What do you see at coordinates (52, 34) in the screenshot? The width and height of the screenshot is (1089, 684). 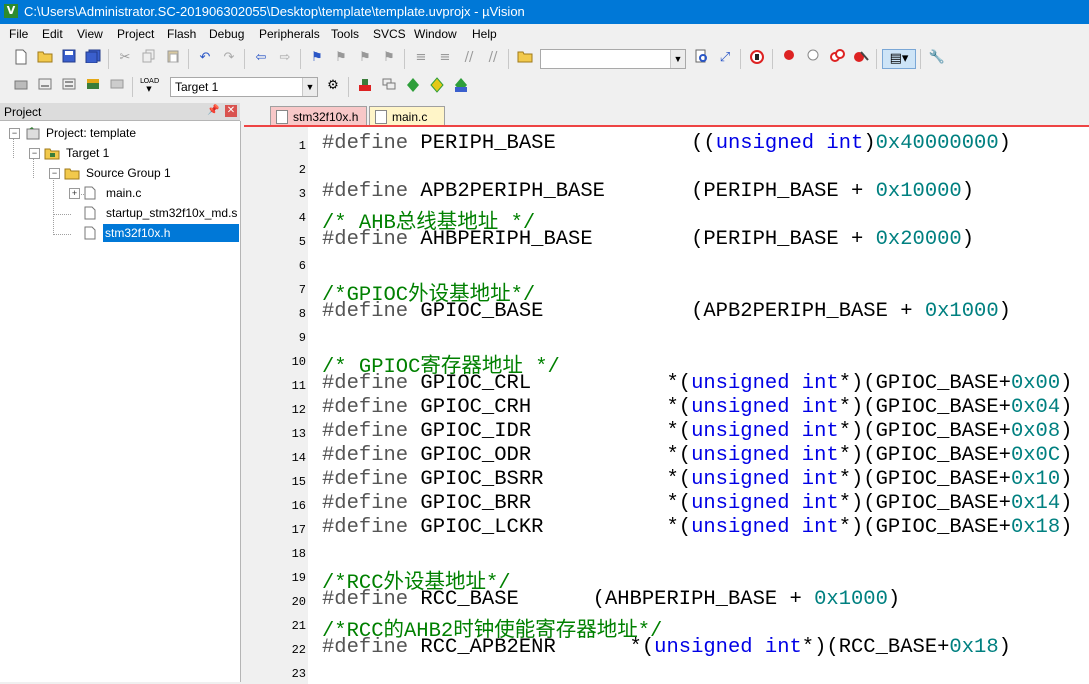 I see `menu-edit: Edit` at bounding box center [52, 34].